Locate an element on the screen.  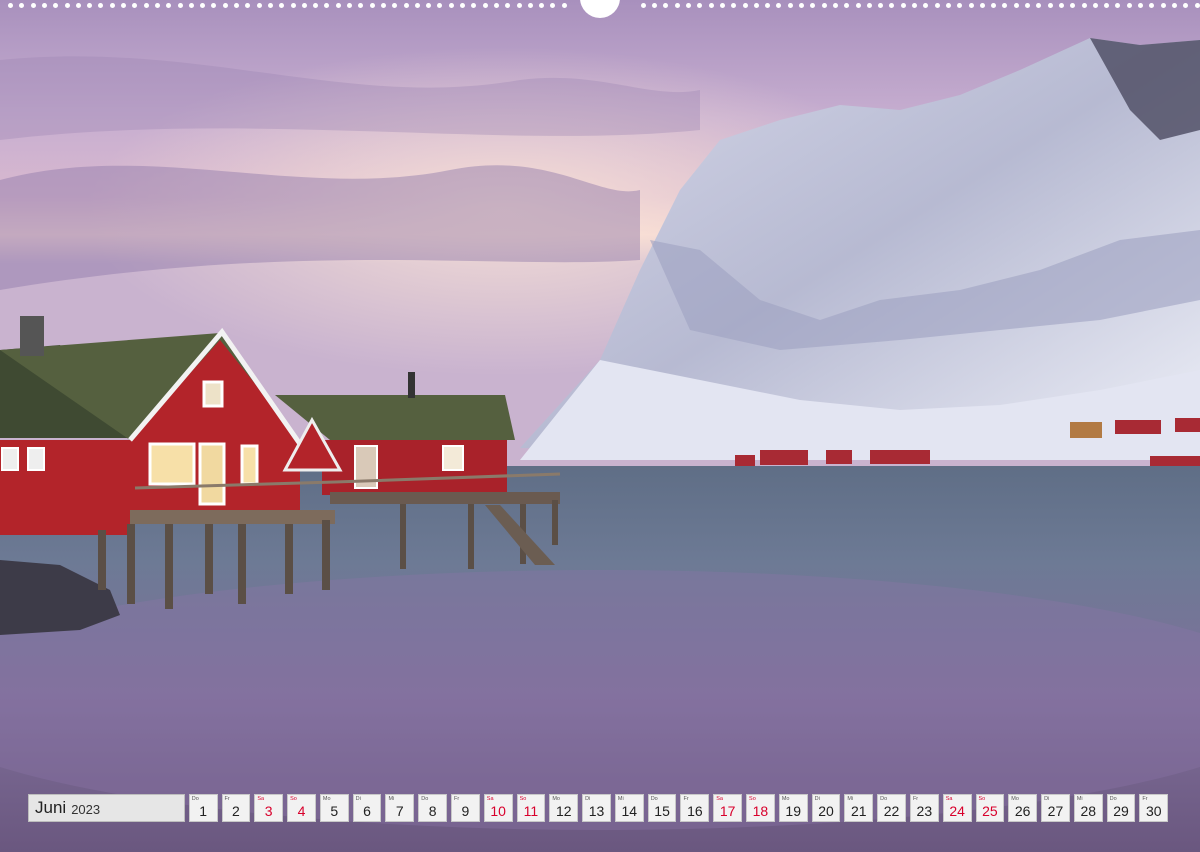
day-cell: Do 22 is located at coordinates (891, 808).